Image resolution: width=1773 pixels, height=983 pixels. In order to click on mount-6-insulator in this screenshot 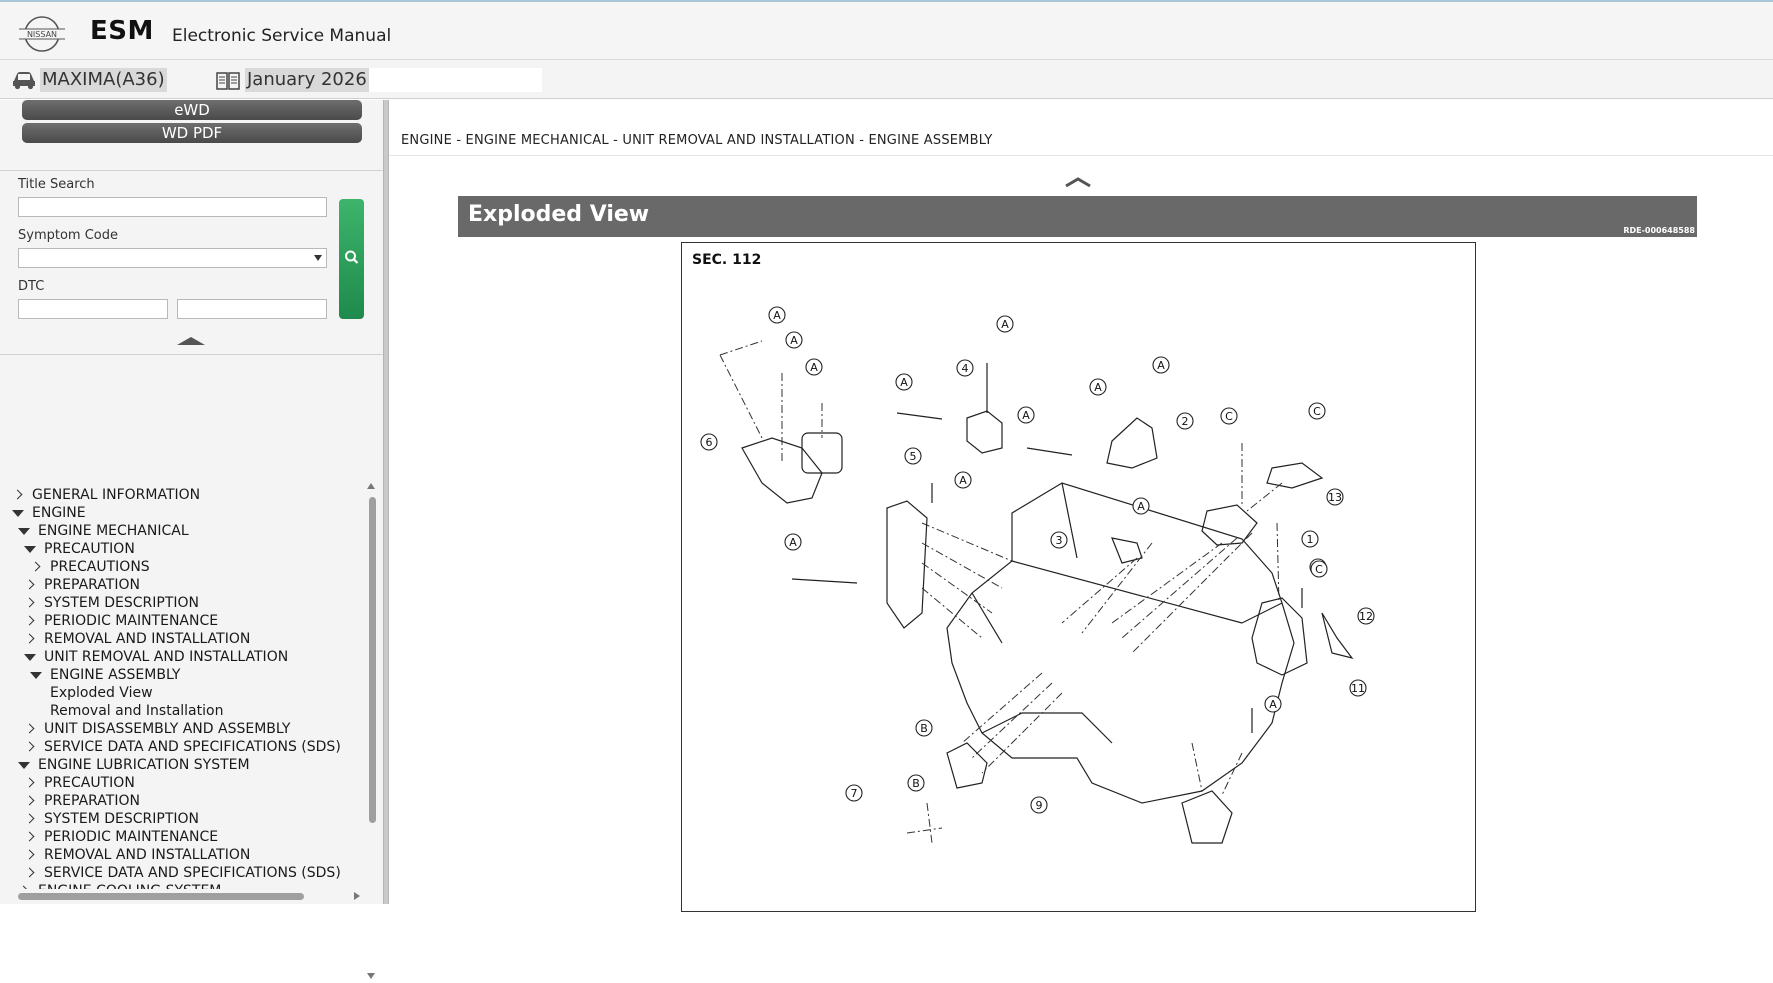, I will do `click(822, 453)`.